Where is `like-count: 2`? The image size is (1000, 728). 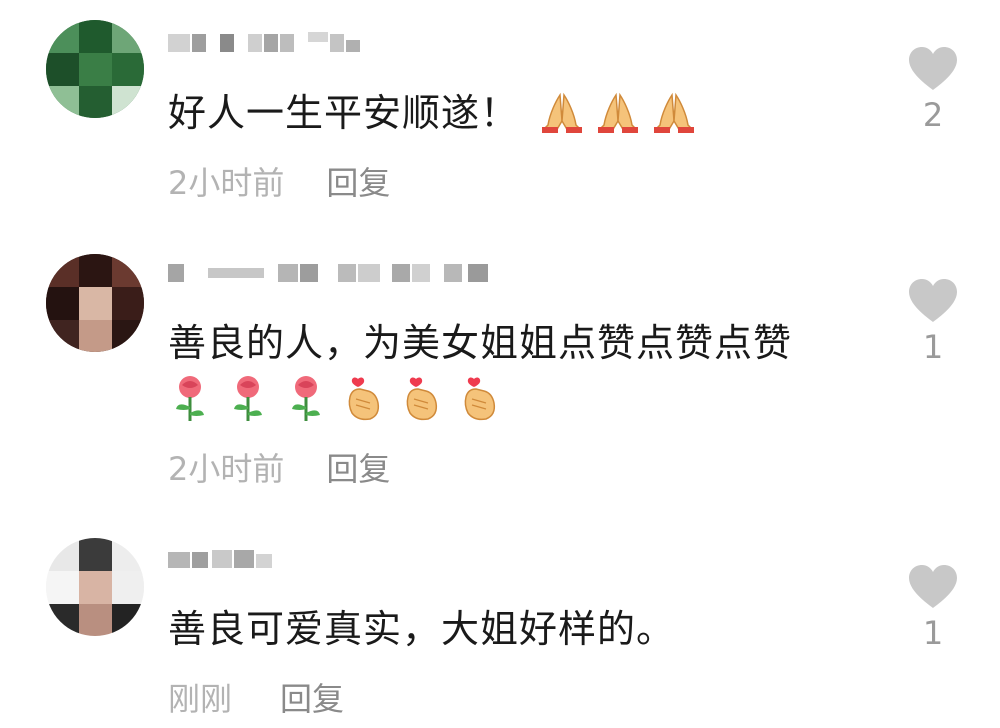 like-count: 2 is located at coordinates (933, 115).